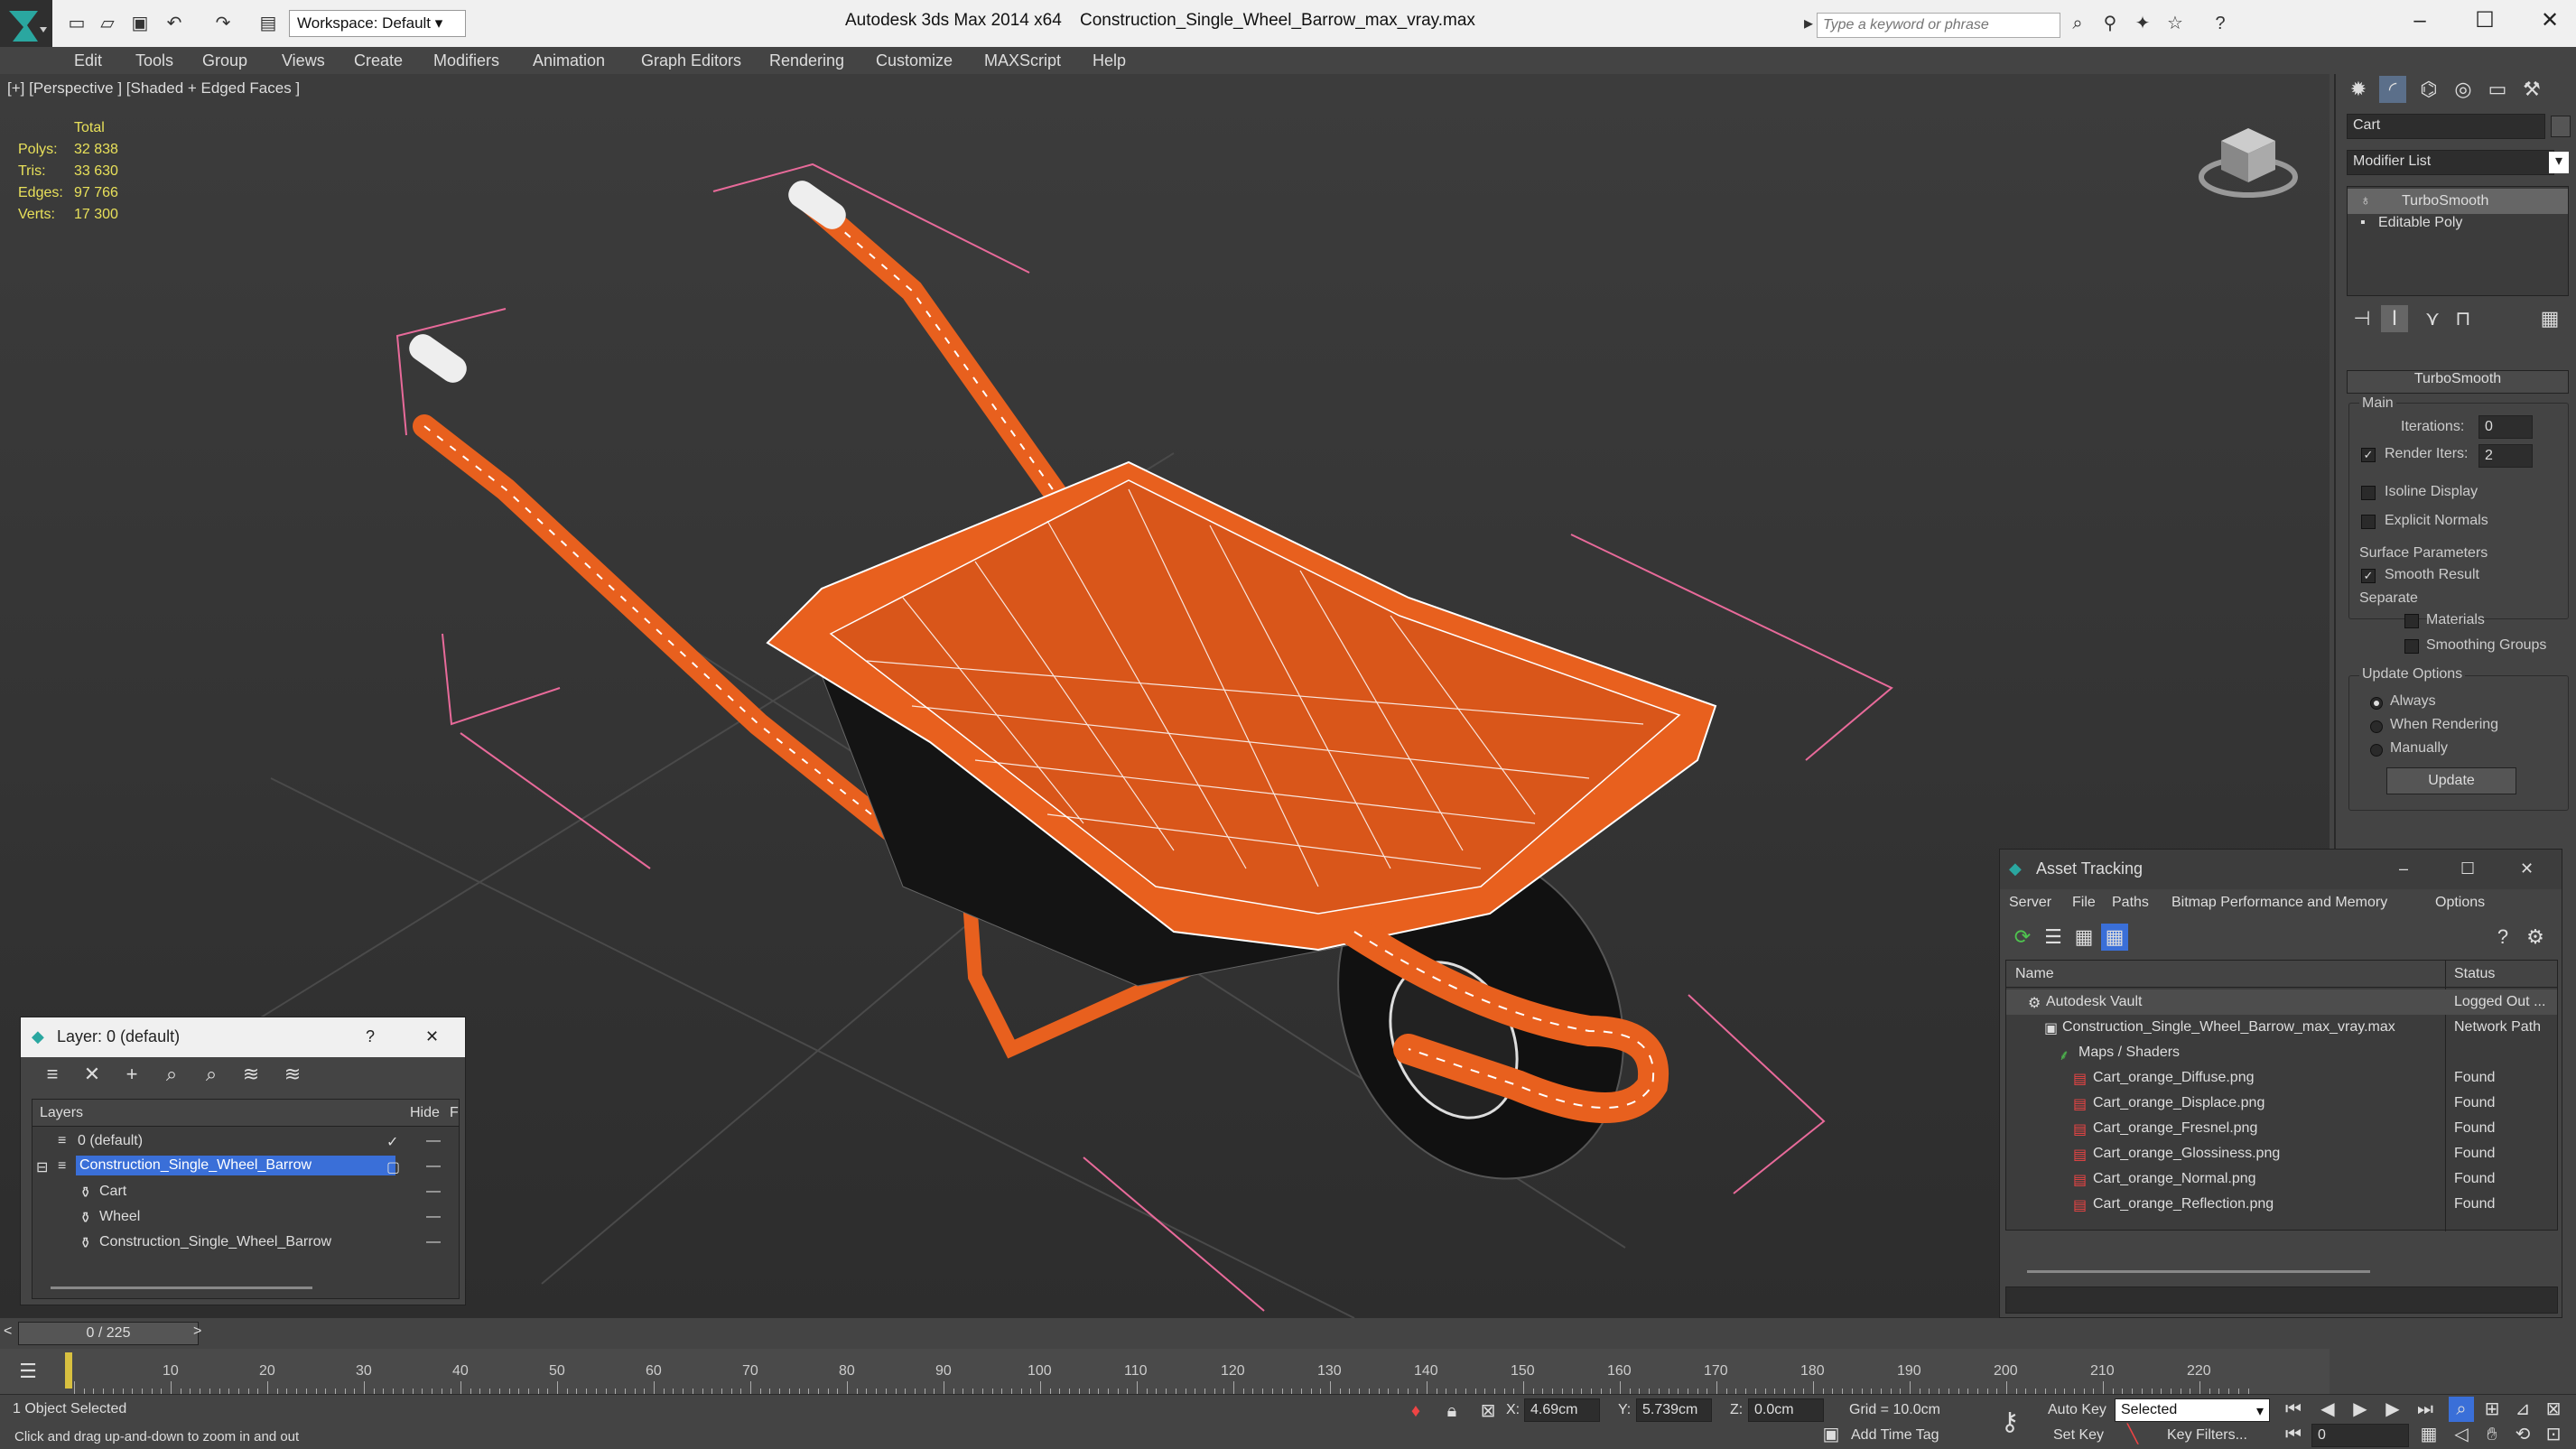  Describe the element at coordinates (466, 60) in the screenshot. I see `menu-modifiers: Modifiers` at that location.